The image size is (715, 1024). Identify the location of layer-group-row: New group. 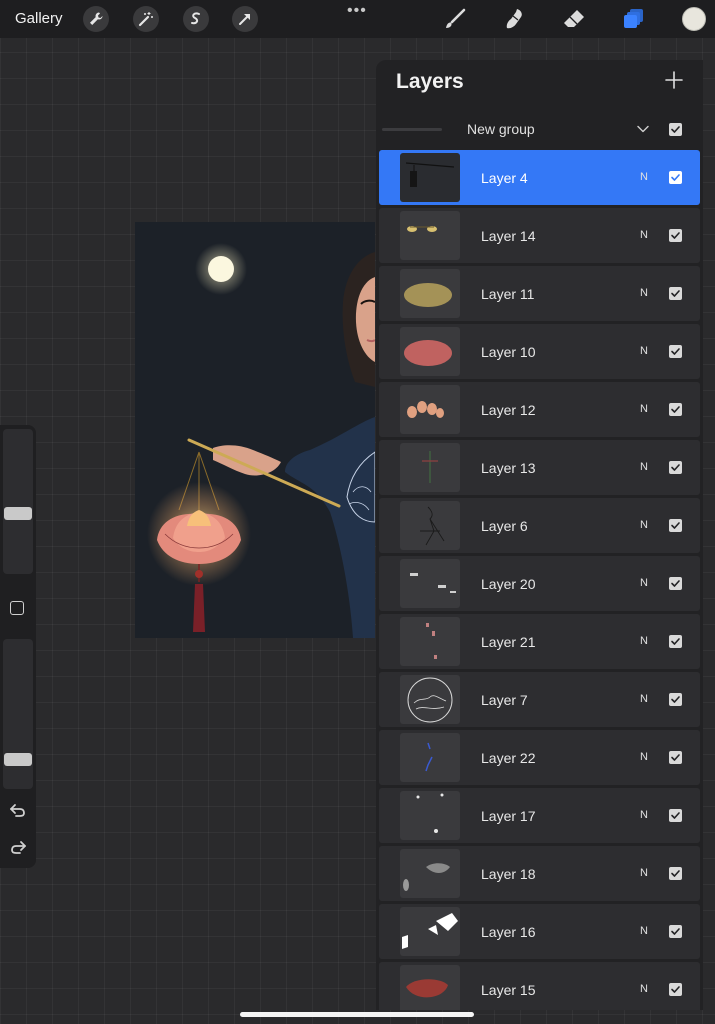
(539, 130).